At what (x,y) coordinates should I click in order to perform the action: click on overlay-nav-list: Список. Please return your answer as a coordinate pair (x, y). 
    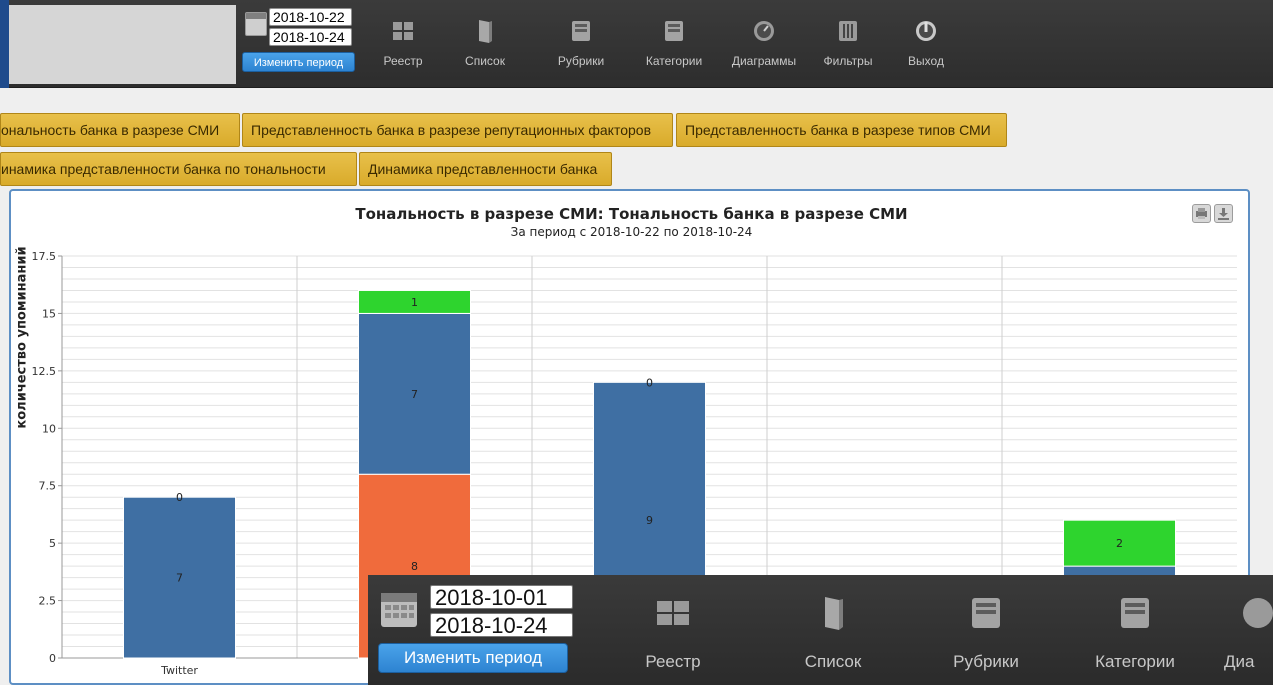
    Looking at the image, I should click on (833, 633).